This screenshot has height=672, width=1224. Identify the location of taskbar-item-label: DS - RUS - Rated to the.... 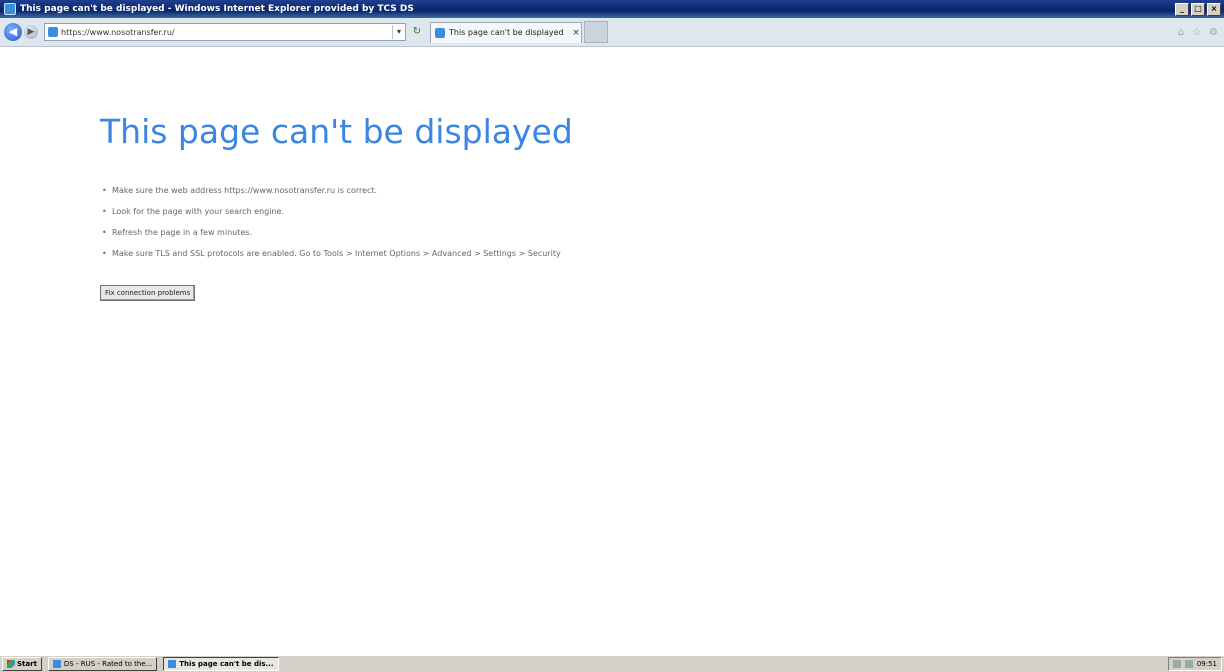
(108, 664).